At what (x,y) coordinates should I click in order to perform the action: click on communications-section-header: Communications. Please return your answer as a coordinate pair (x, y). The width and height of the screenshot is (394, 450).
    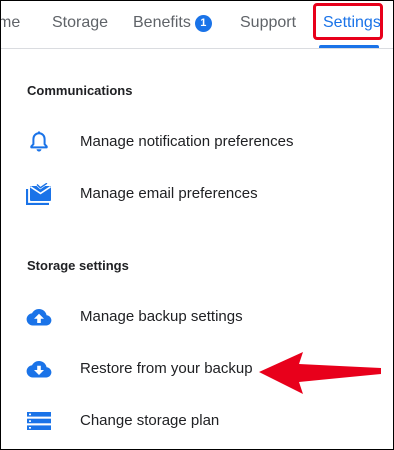
    Looking at the image, I should click on (80, 90).